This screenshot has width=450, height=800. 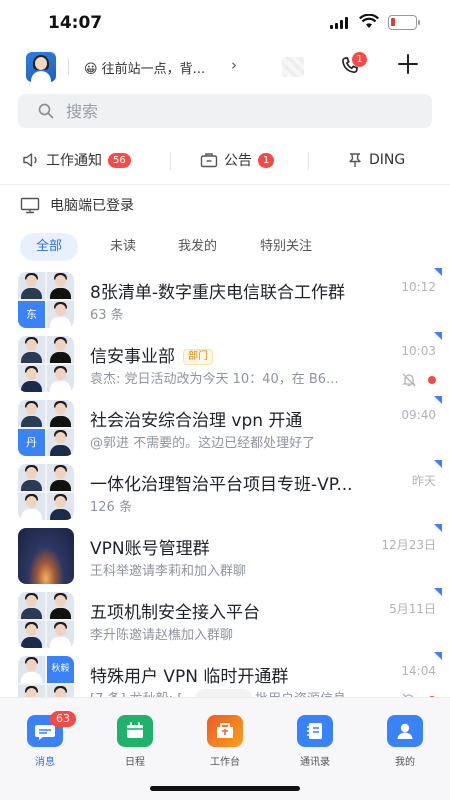 I want to click on announcement-link: 公告 1, so click(x=237, y=160).